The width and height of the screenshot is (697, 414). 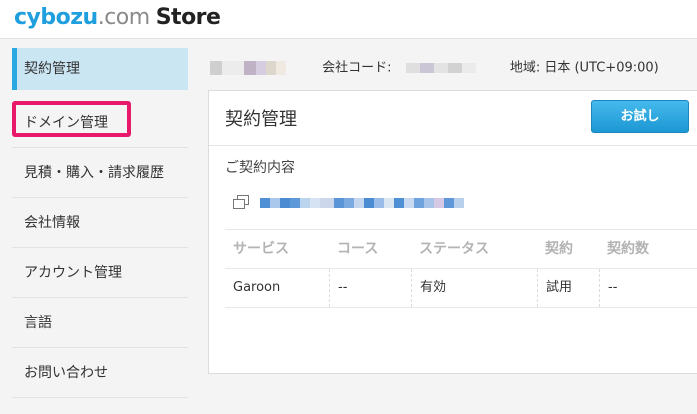 I want to click on section-title: ご契約内容, so click(x=260, y=168).